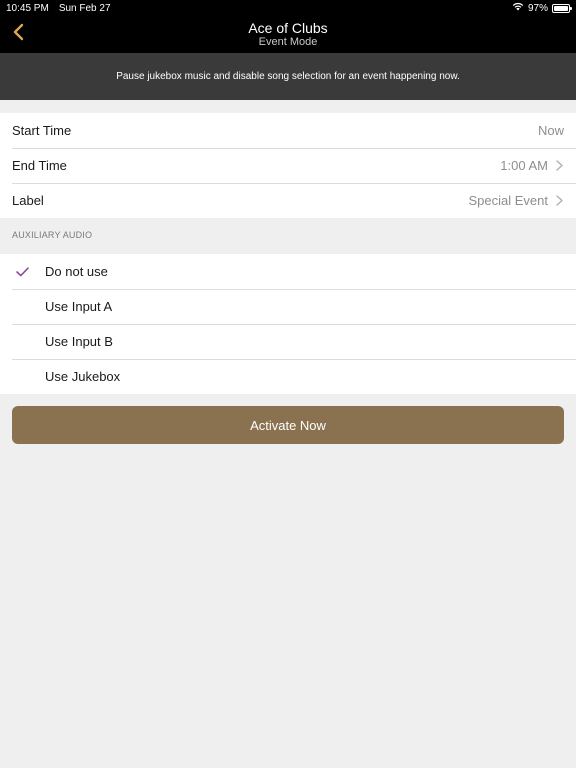 This screenshot has height=768, width=576. What do you see at coordinates (288, 42) in the screenshot?
I see `page-subtitle: Event Mode` at bounding box center [288, 42].